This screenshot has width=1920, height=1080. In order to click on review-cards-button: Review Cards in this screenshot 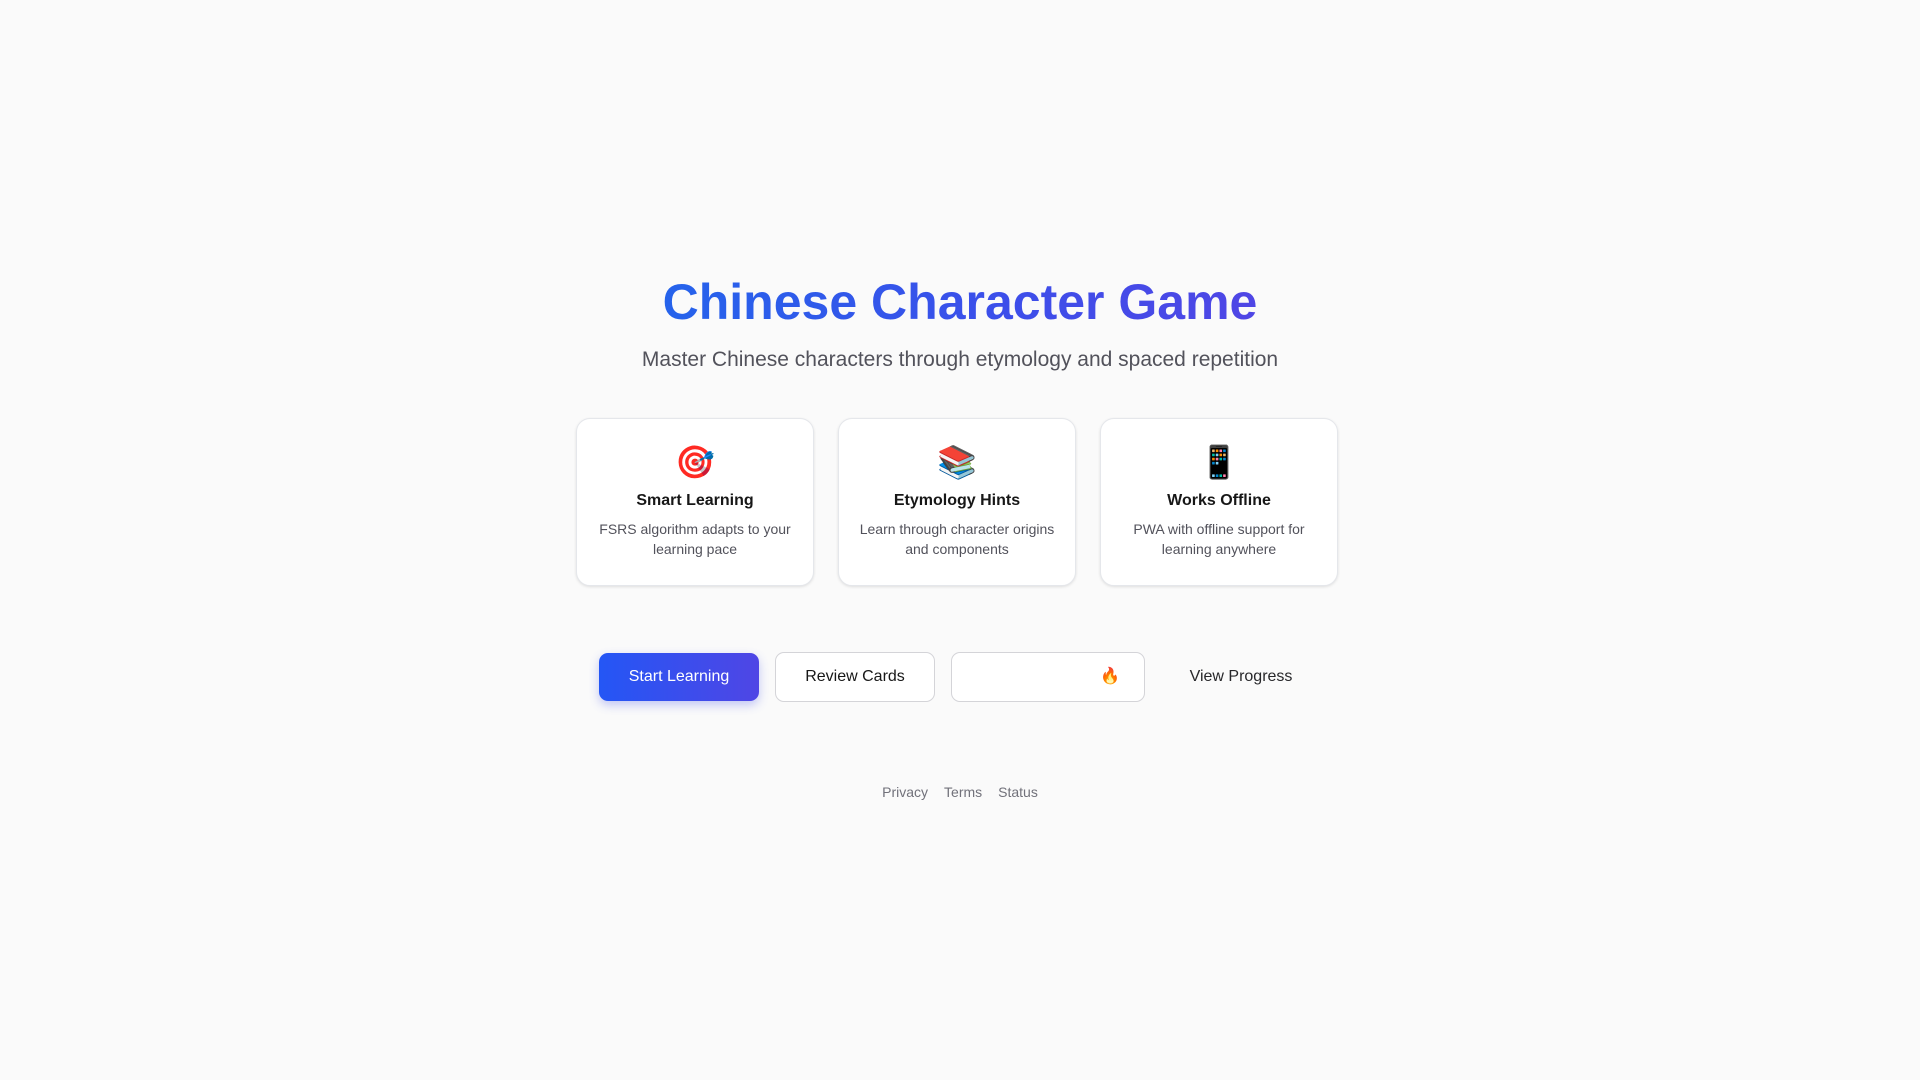, I will do `click(855, 677)`.